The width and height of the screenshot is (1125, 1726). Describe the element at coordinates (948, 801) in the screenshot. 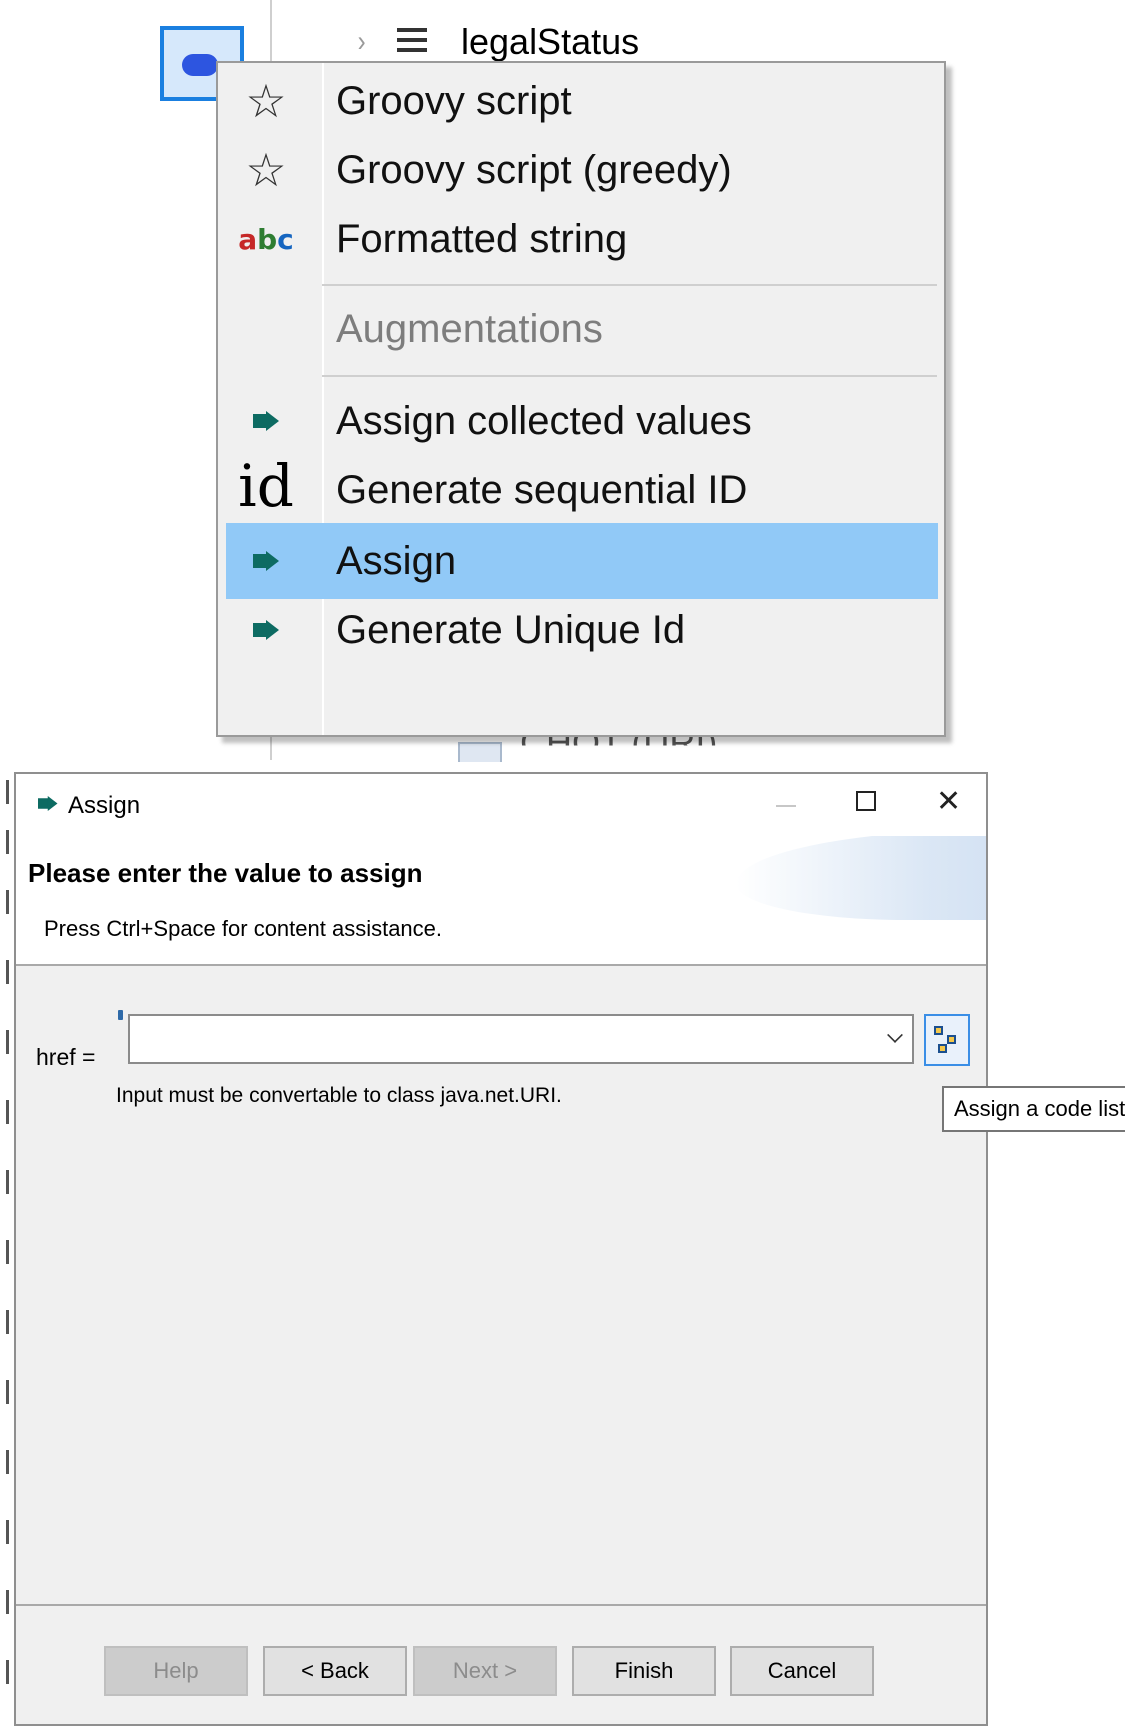

I see `close-button: ✕` at that location.